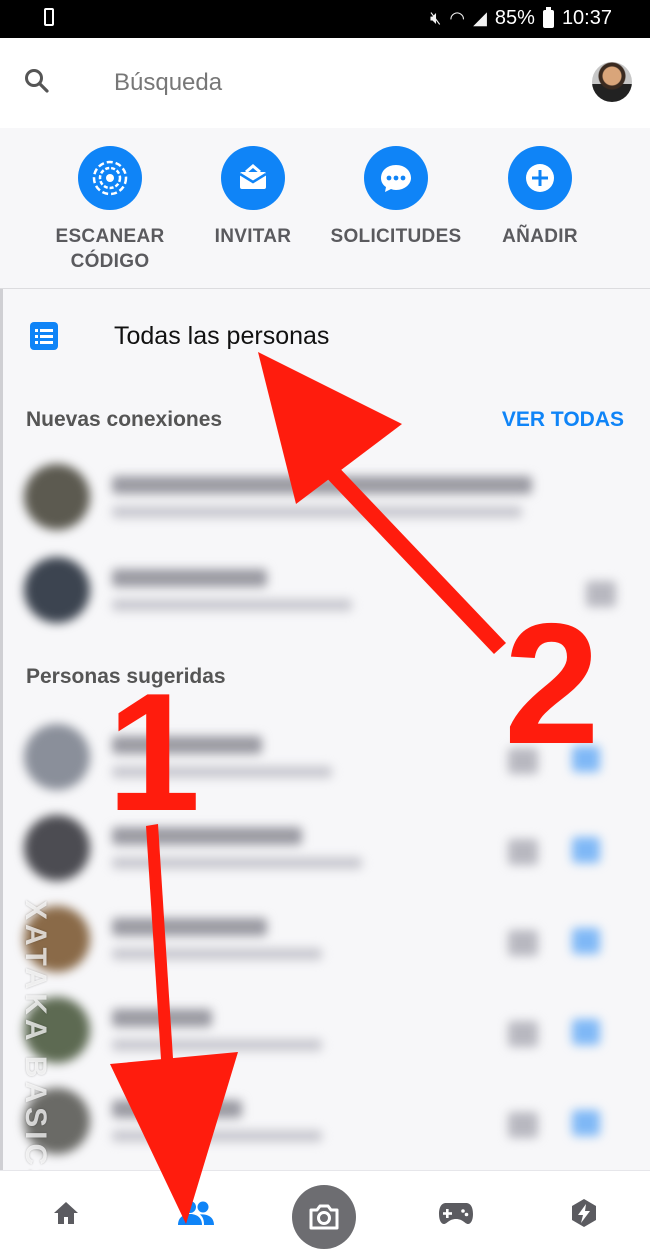 The width and height of the screenshot is (650, 1259). I want to click on phone-icon, so click(49, 17).